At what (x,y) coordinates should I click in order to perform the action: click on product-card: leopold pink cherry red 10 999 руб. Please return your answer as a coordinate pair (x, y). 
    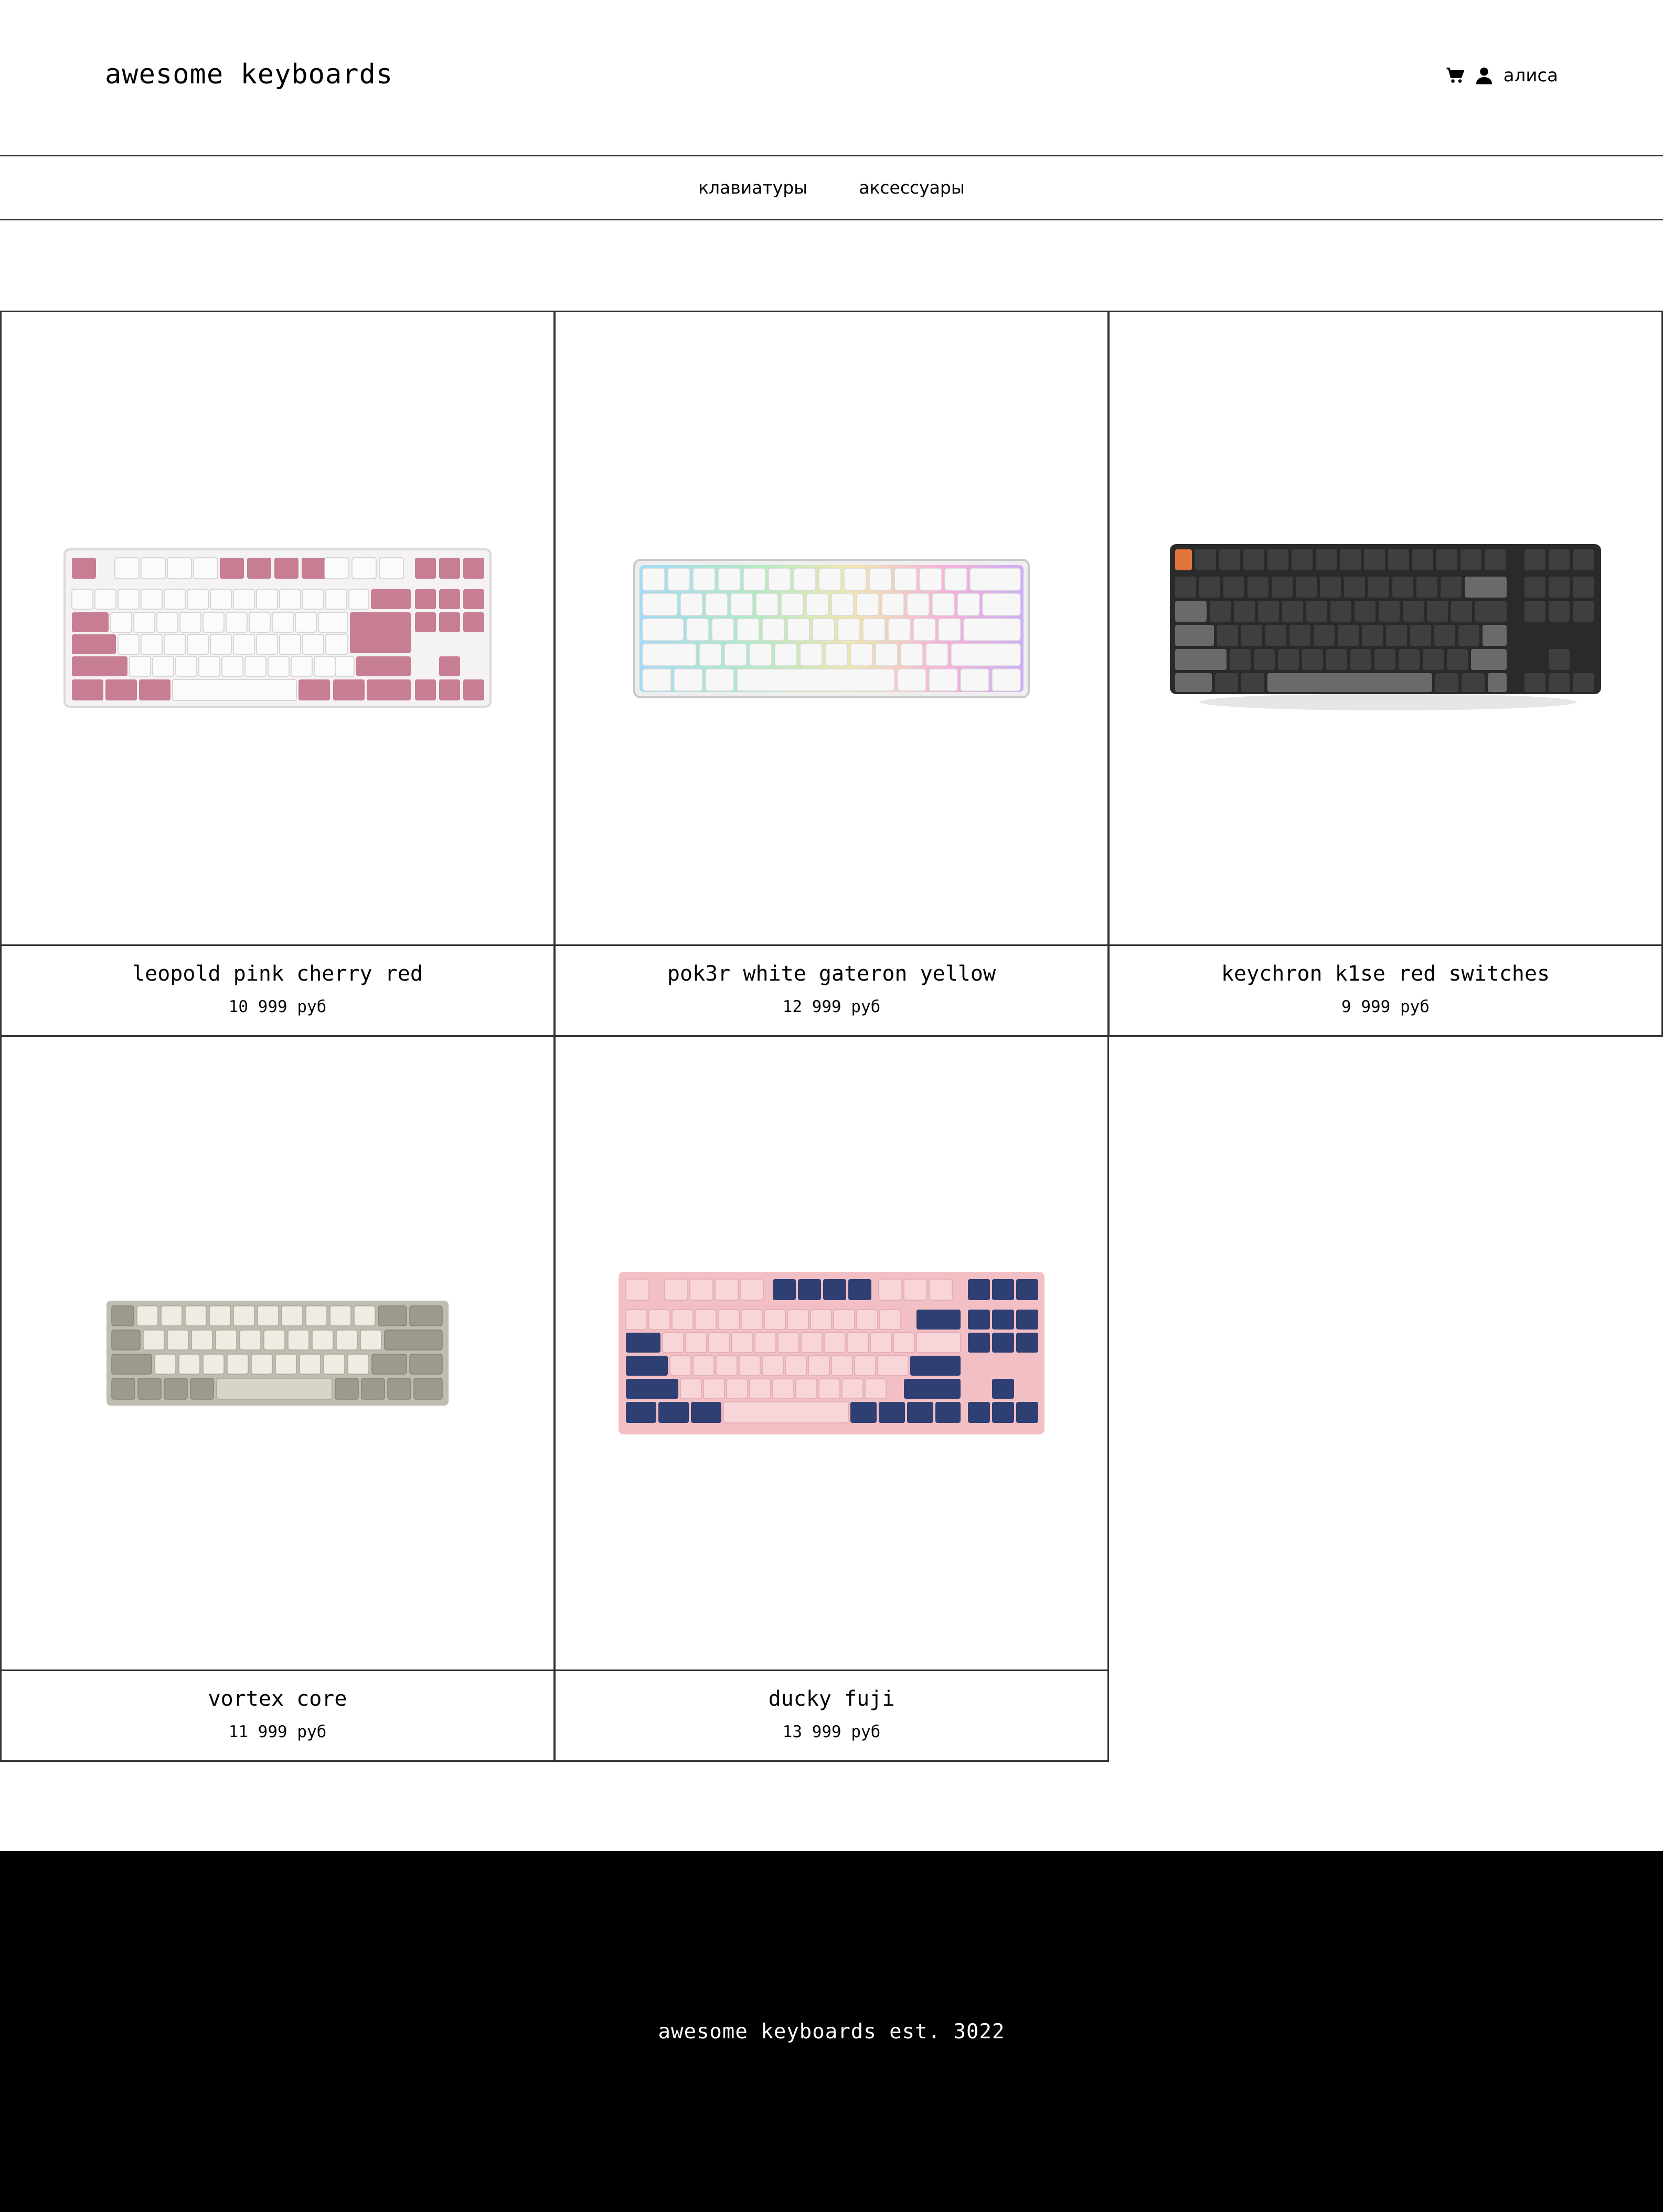
    Looking at the image, I should click on (277, 674).